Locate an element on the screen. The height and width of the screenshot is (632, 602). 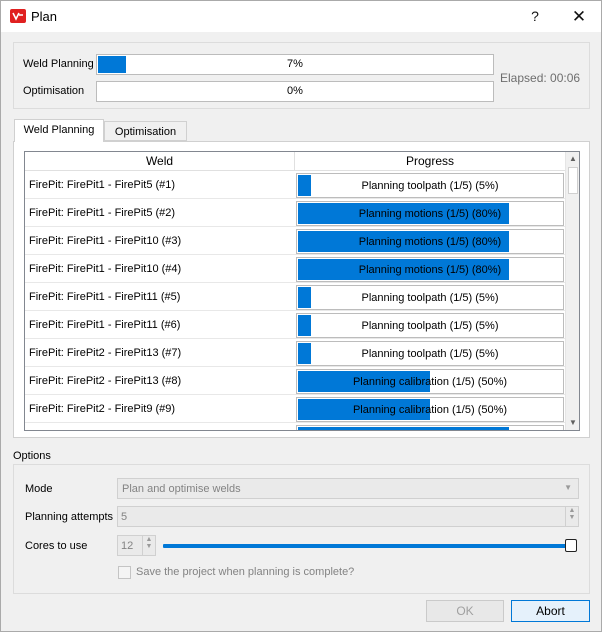
cores-slider-track is located at coordinates (368, 546).